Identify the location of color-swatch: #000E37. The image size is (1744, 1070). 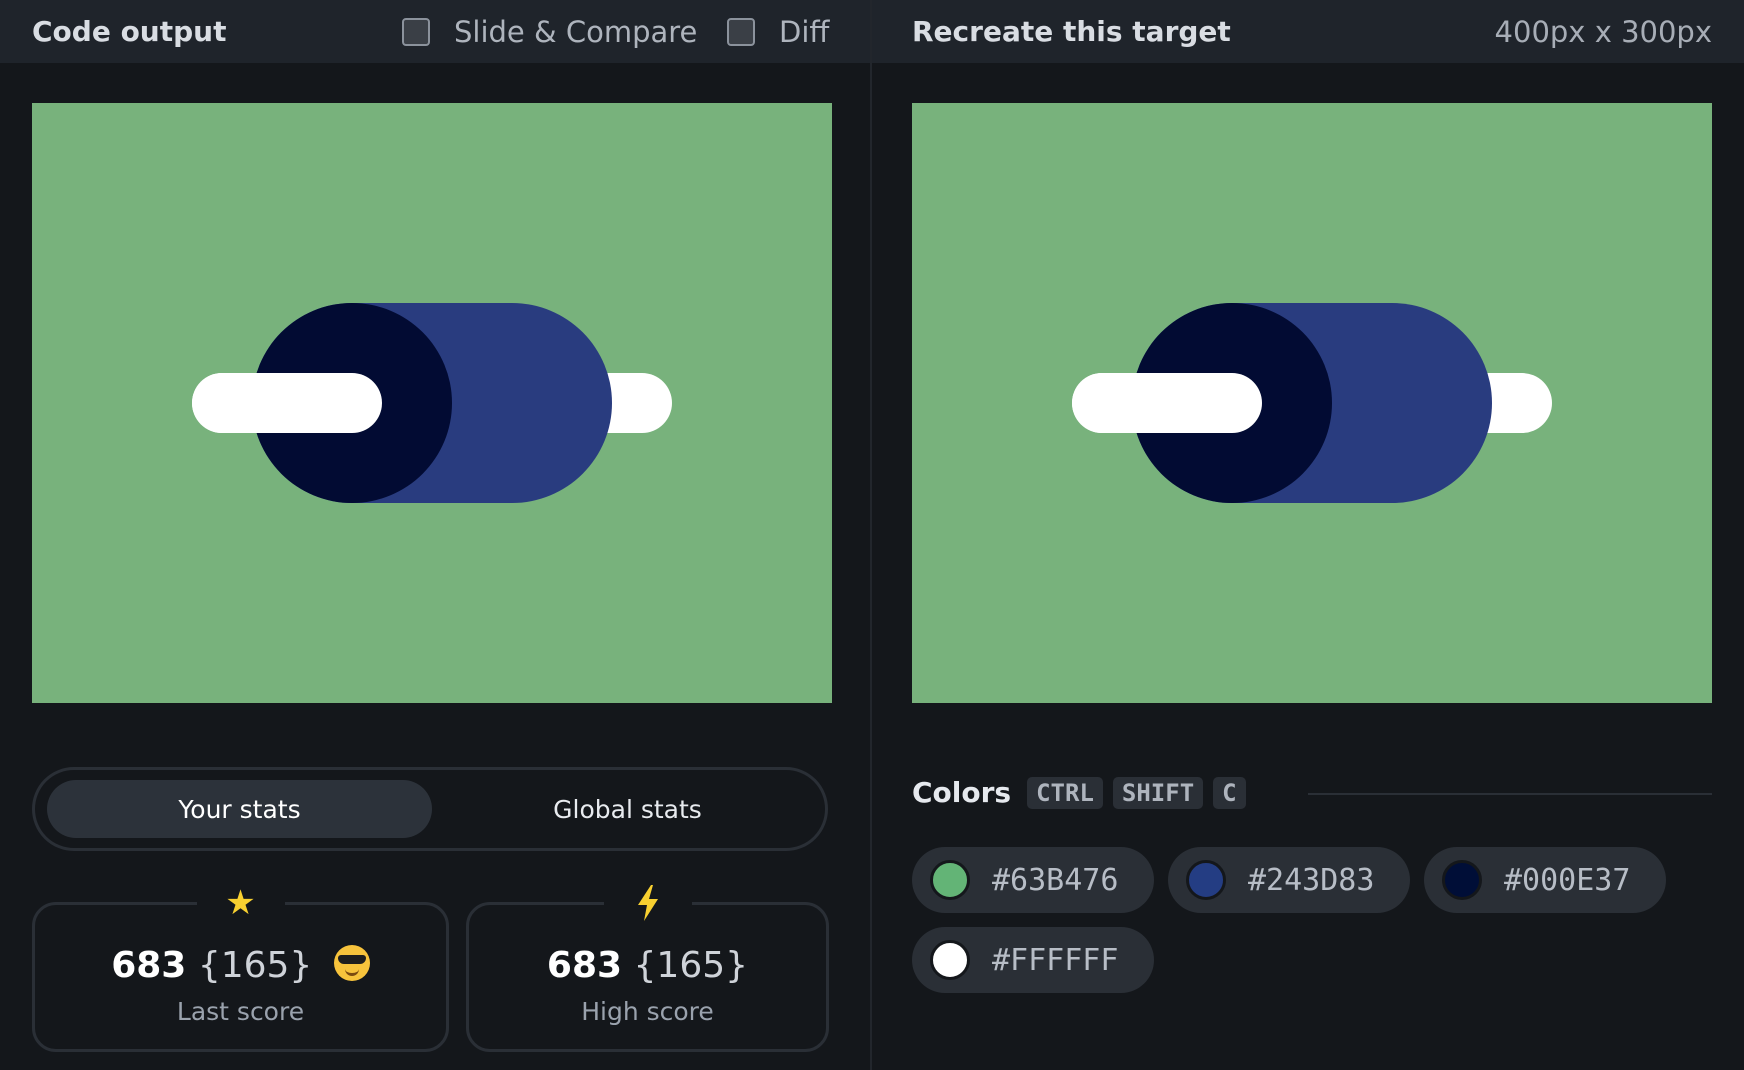
(1545, 880).